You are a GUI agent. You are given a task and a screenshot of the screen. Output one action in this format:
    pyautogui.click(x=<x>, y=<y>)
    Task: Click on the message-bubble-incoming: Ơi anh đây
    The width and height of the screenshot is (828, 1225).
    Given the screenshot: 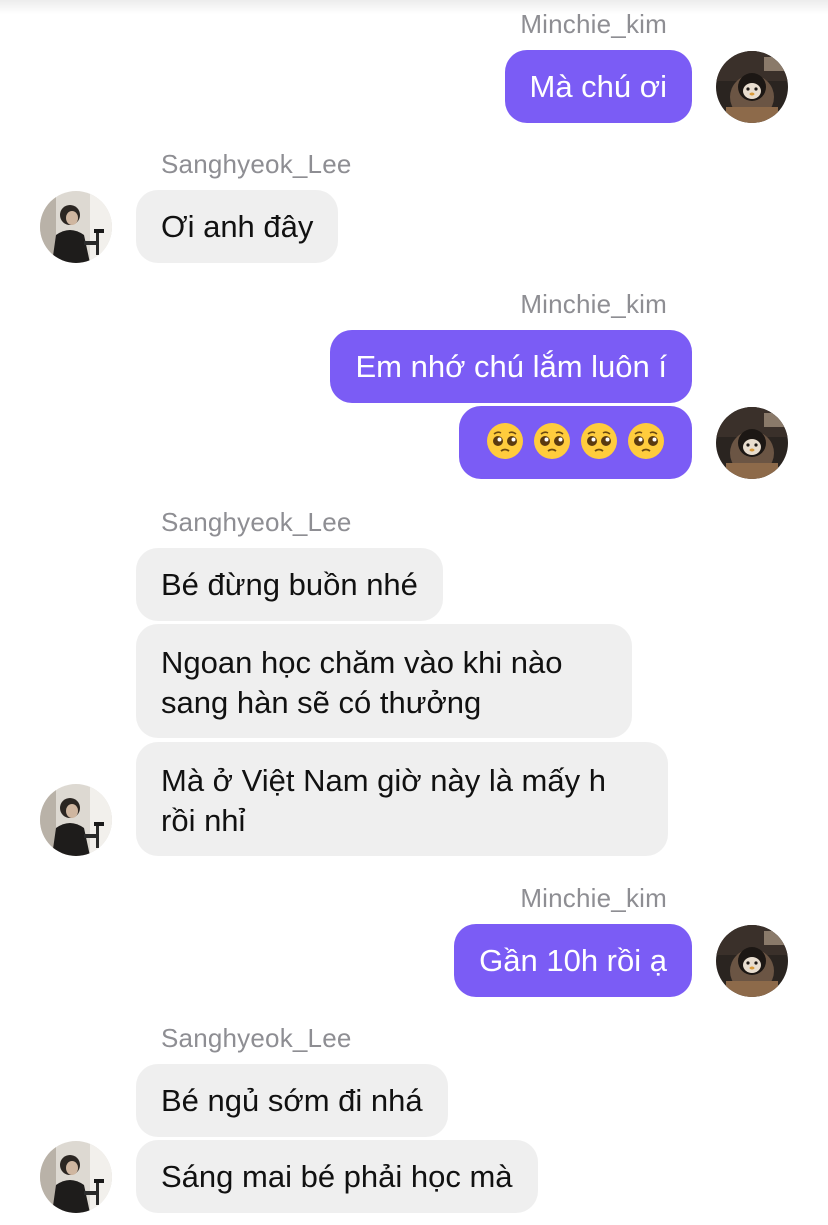 What is the action you would take?
    pyautogui.click(x=237, y=226)
    